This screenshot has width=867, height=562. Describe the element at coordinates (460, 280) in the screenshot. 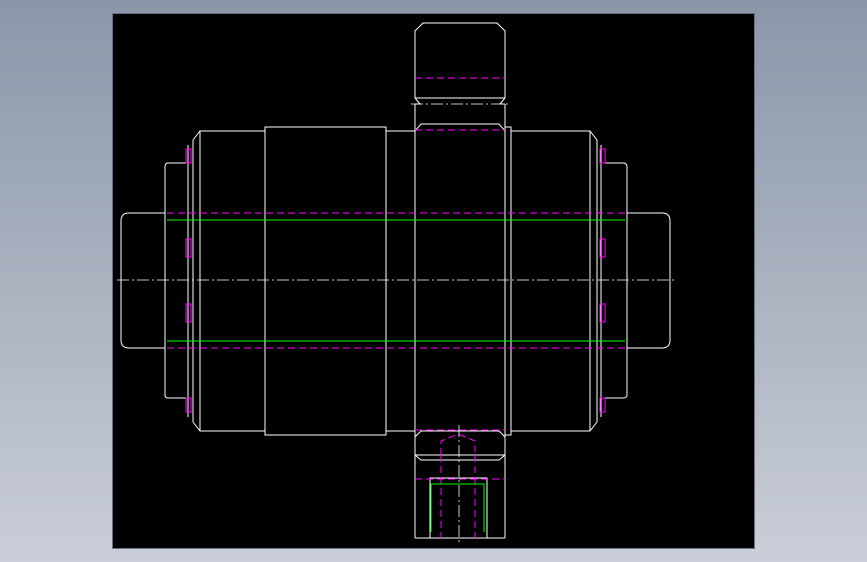

I see `central-gear-shaft` at that location.